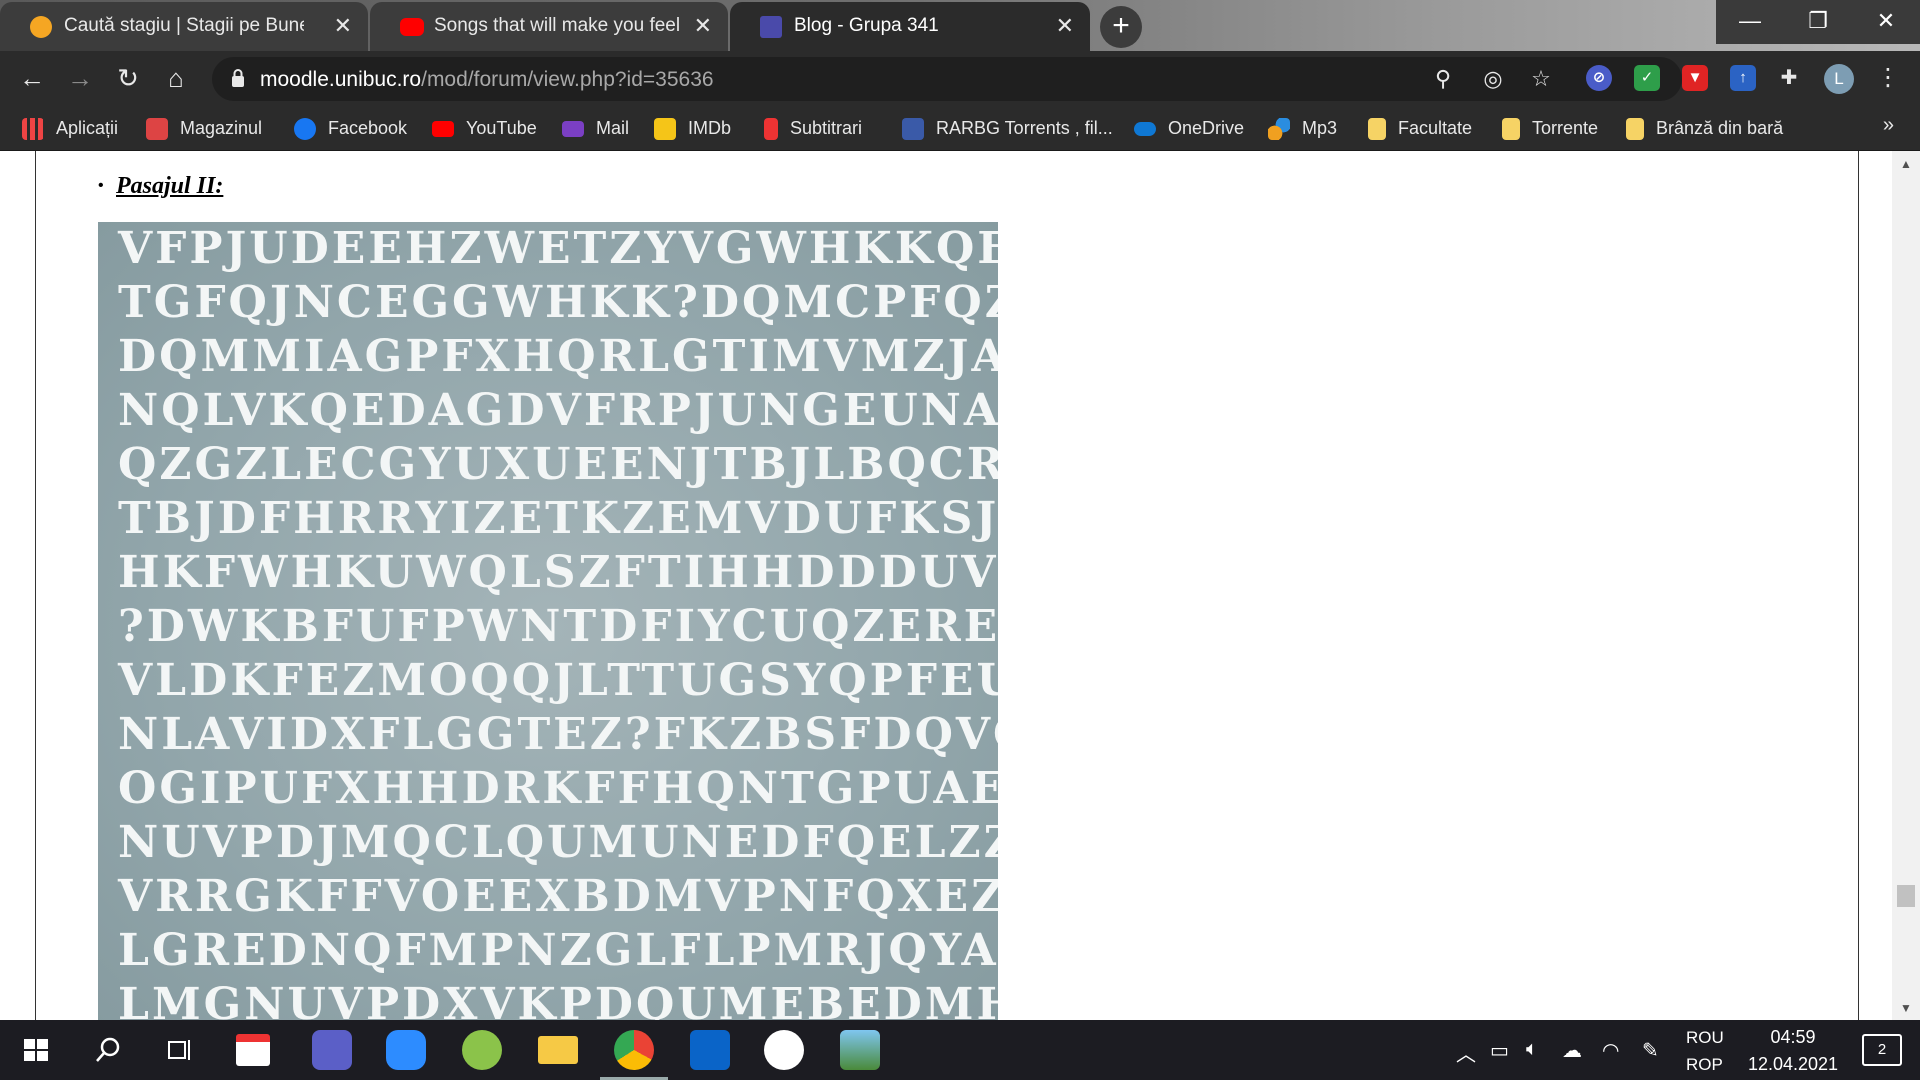 This screenshot has height=1080, width=1920. What do you see at coordinates (1420, 128) in the screenshot?
I see `bookmark-facultate: Facultate` at bounding box center [1420, 128].